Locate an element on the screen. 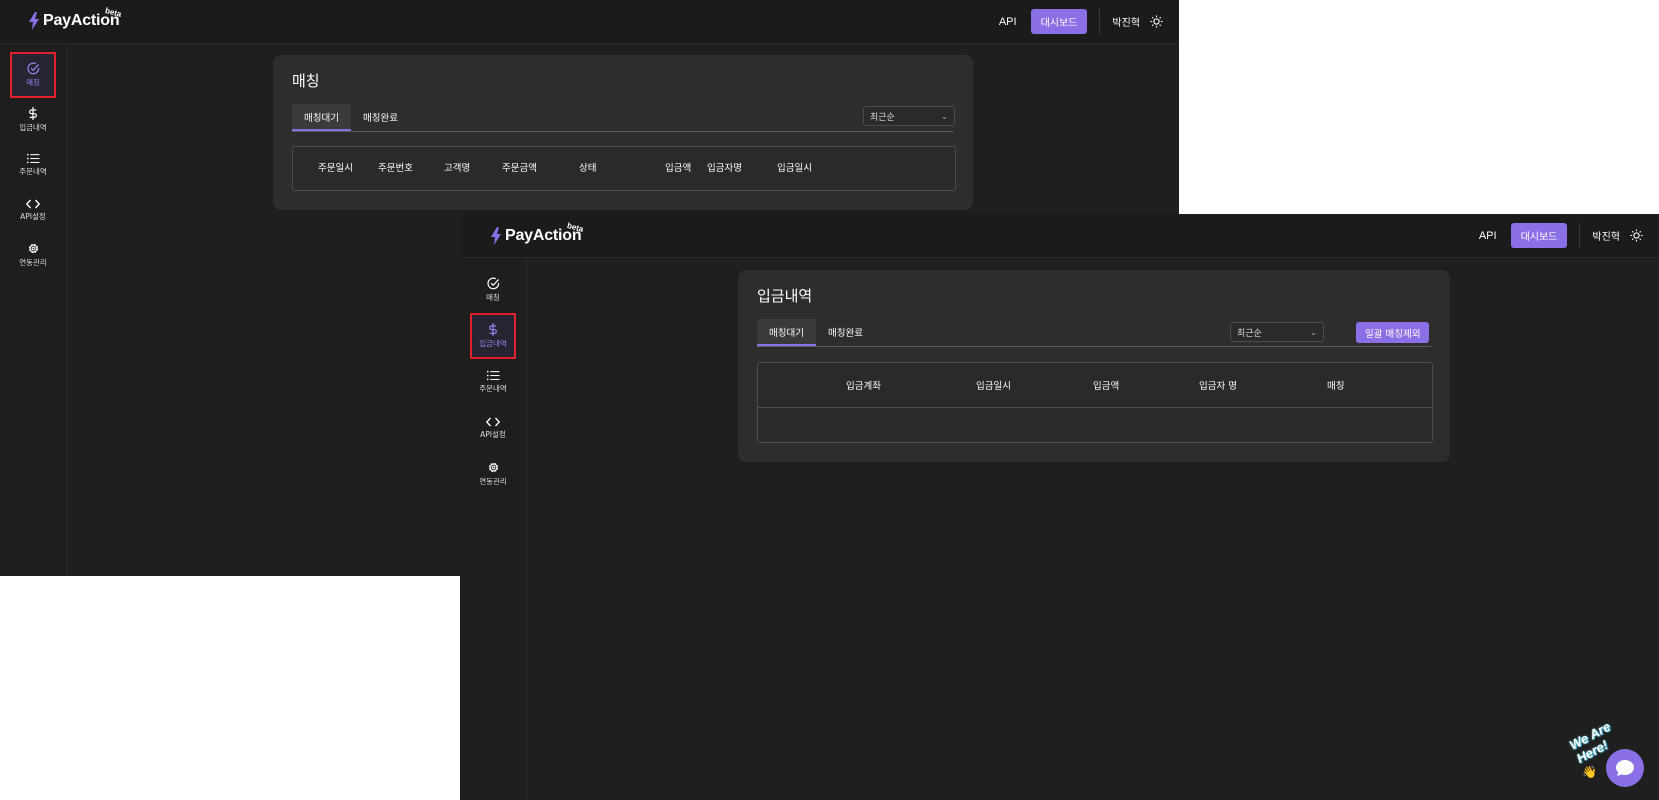 The height and width of the screenshot is (800, 1659). column-header: 입금자 명 is located at coordinates (1218, 385).